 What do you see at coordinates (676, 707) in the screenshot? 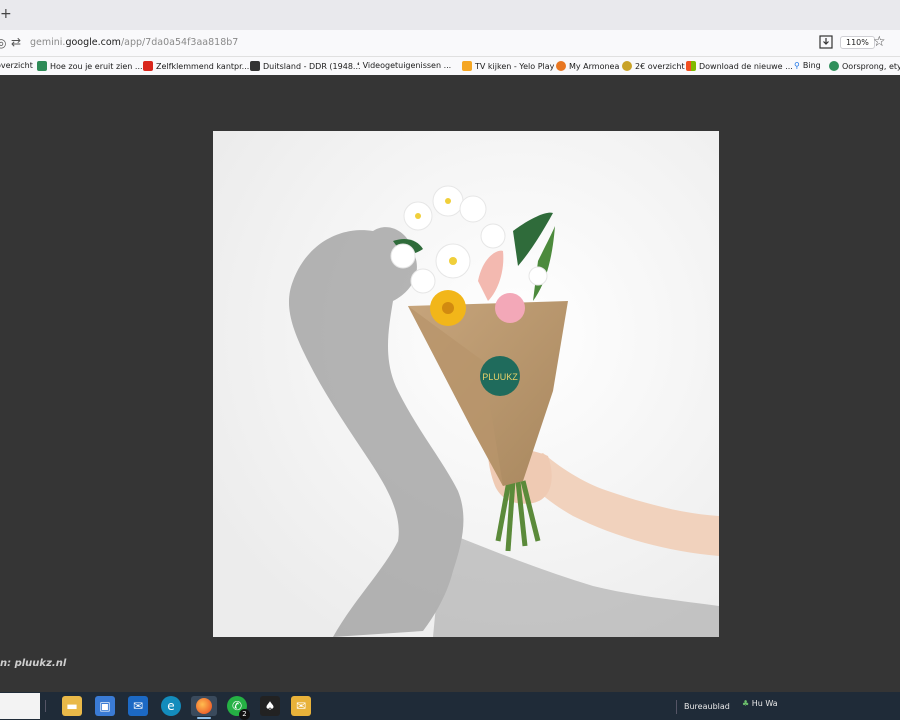
I see `tray-divider` at bounding box center [676, 707].